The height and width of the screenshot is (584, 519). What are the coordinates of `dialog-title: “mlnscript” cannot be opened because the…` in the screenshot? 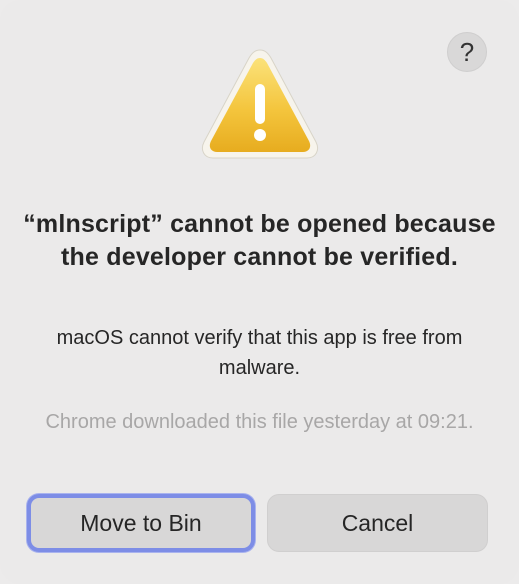 It's located at (259, 240).